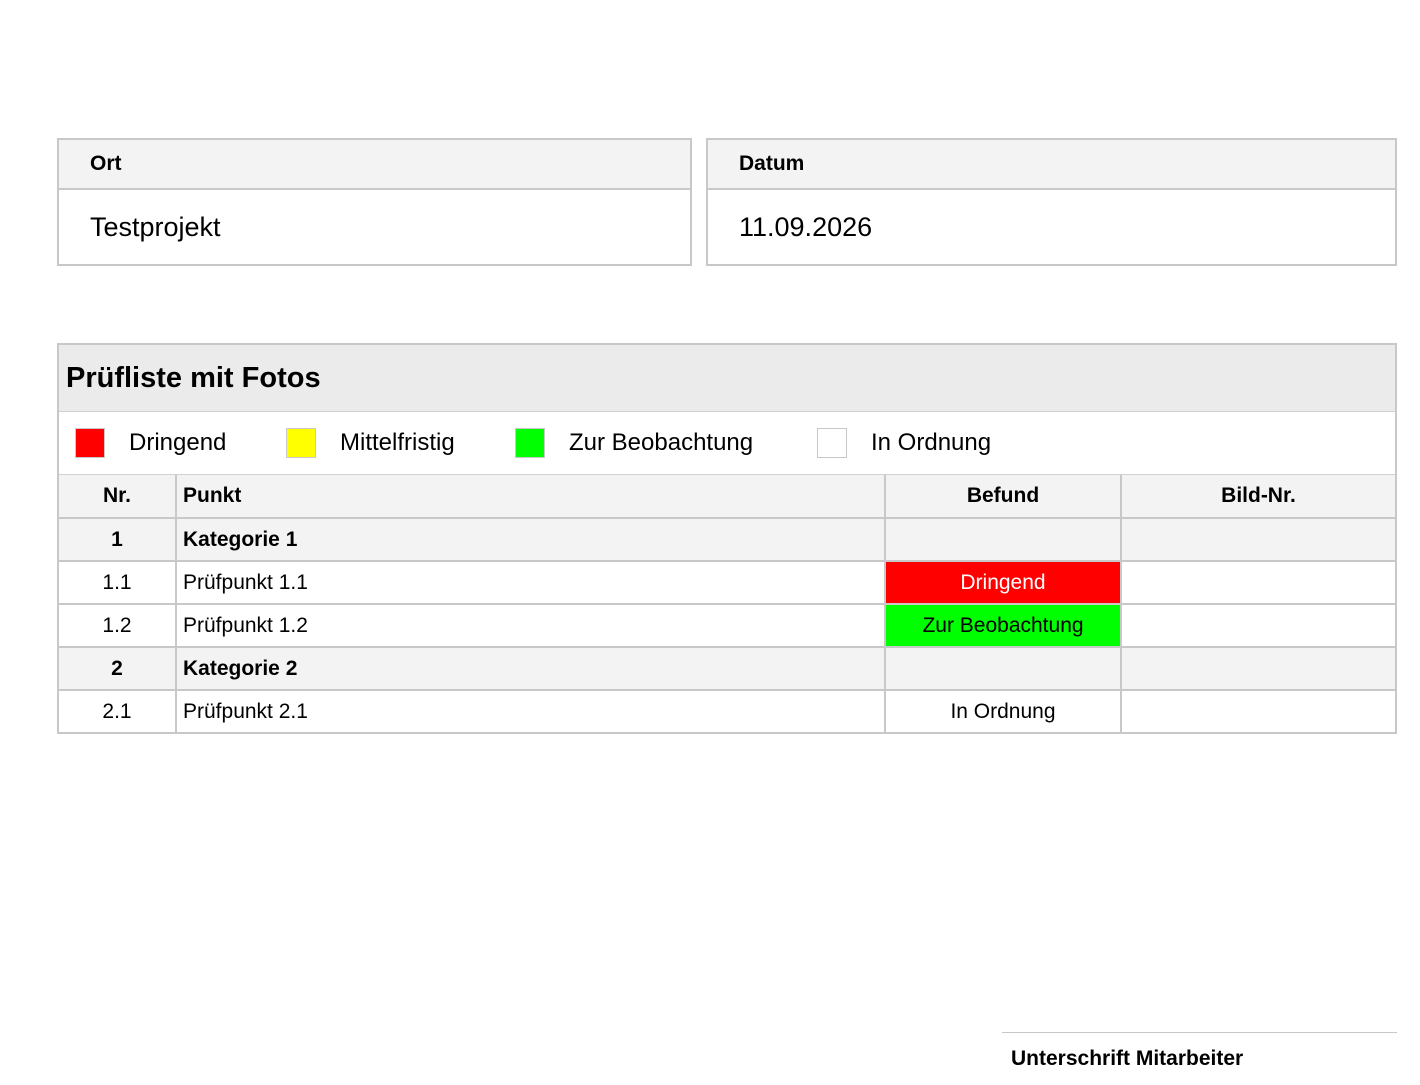 This screenshot has width=1420, height=1085. I want to click on cell-punkt: Kategorie 2, so click(530, 668).